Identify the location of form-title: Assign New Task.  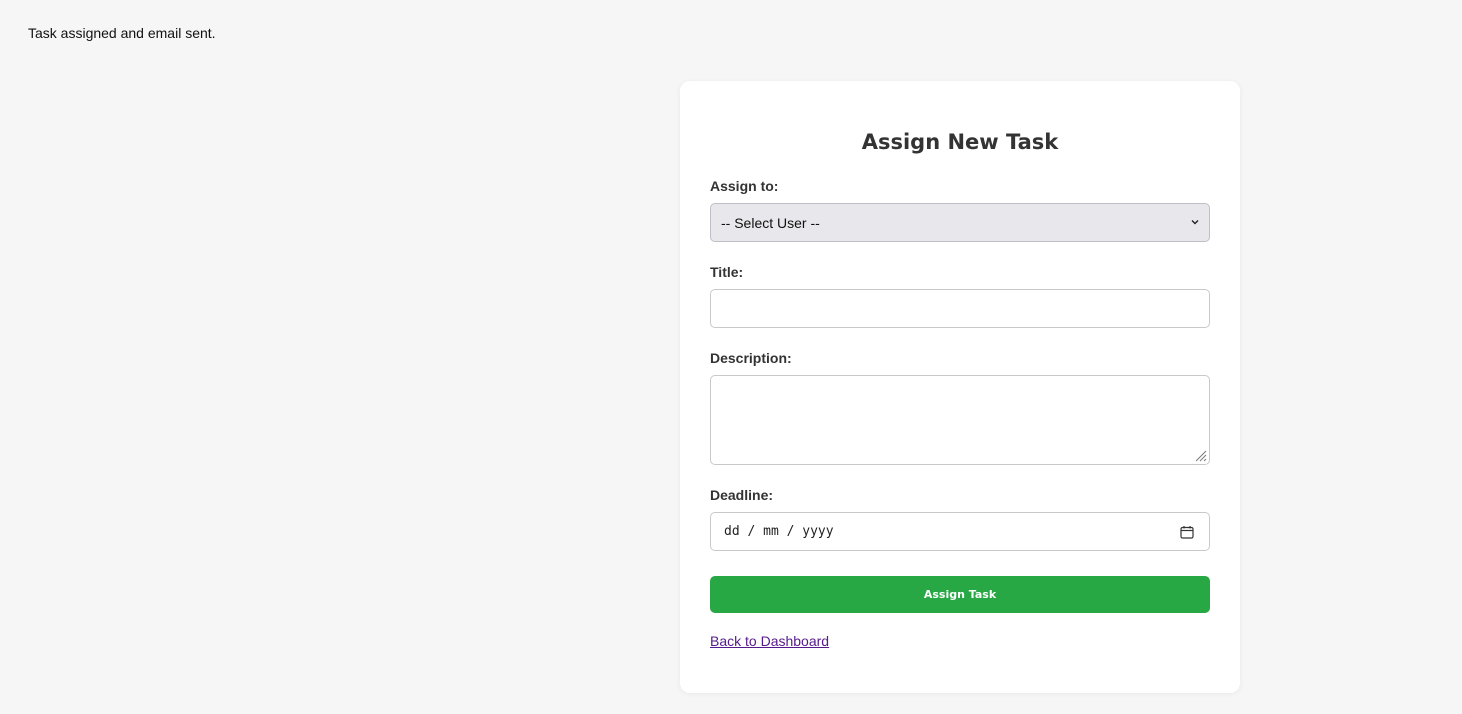
(960, 142).